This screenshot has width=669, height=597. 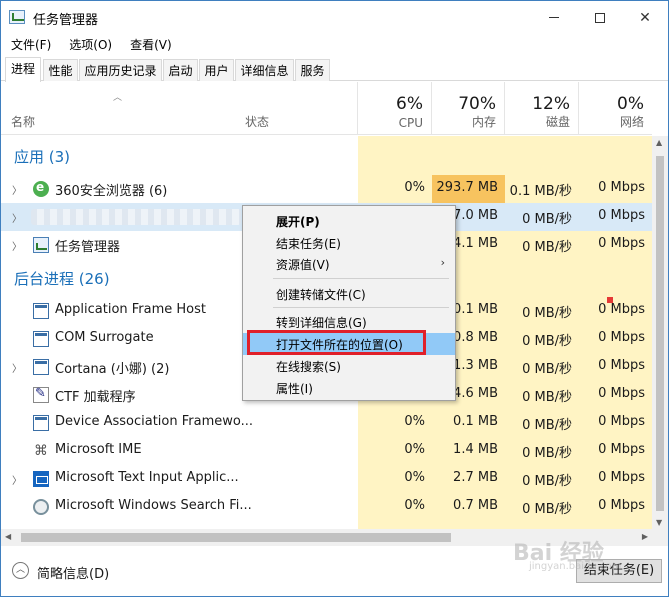 What do you see at coordinates (540, 191) in the screenshot?
I see `disk-value: 0.1 MB/秒` at bounding box center [540, 191].